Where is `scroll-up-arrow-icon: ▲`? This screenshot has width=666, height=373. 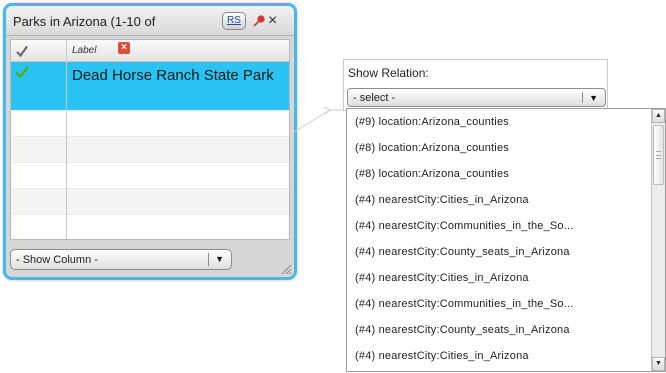 scroll-up-arrow-icon: ▲ is located at coordinates (658, 116).